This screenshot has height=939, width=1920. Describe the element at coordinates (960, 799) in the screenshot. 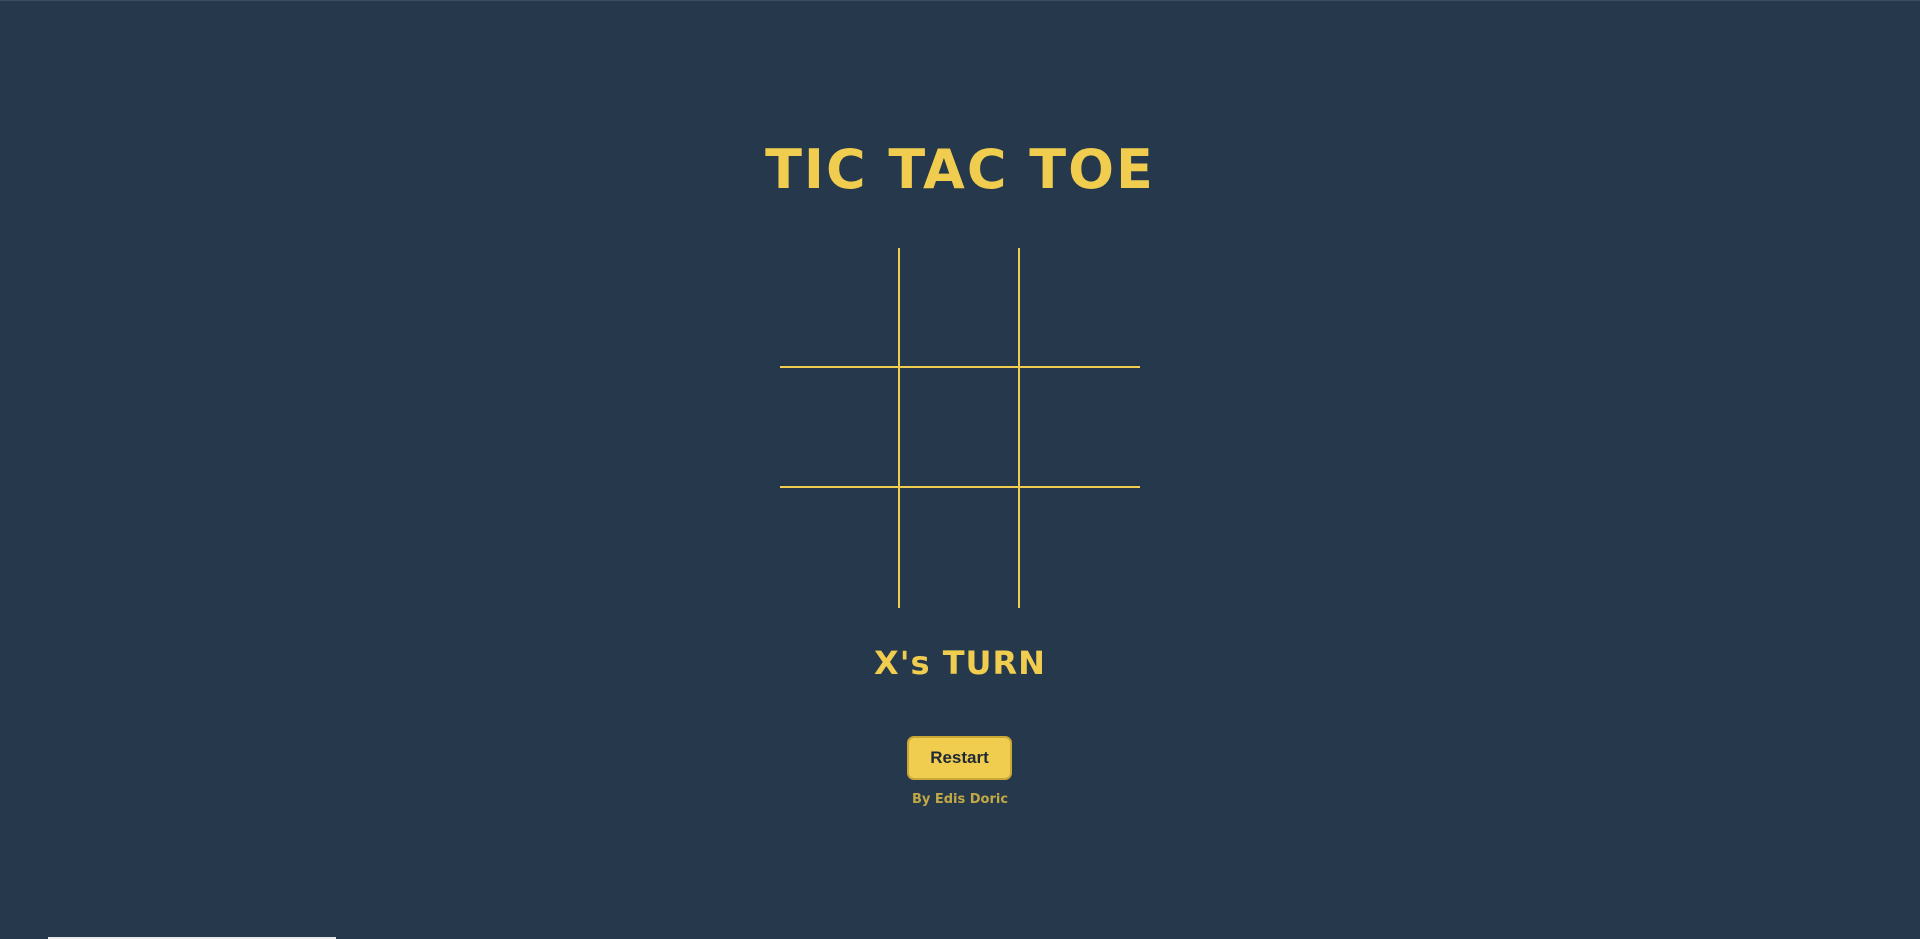

I see `author-credit: By Edis Doric` at that location.